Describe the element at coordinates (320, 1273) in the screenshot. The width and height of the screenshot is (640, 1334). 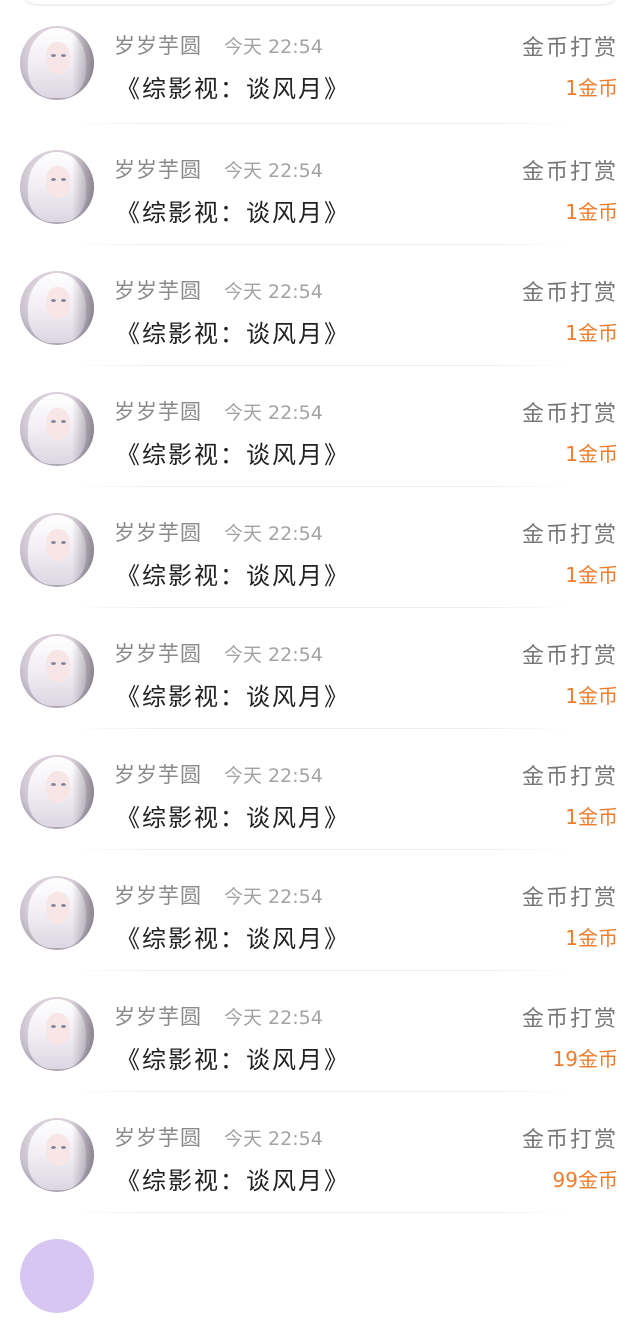
I see `list-item-partial` at that location.